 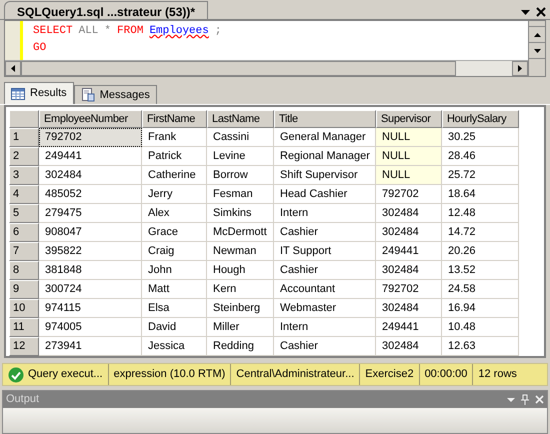 I want to click on table-cell: 974115, so click(x=90, y=308).